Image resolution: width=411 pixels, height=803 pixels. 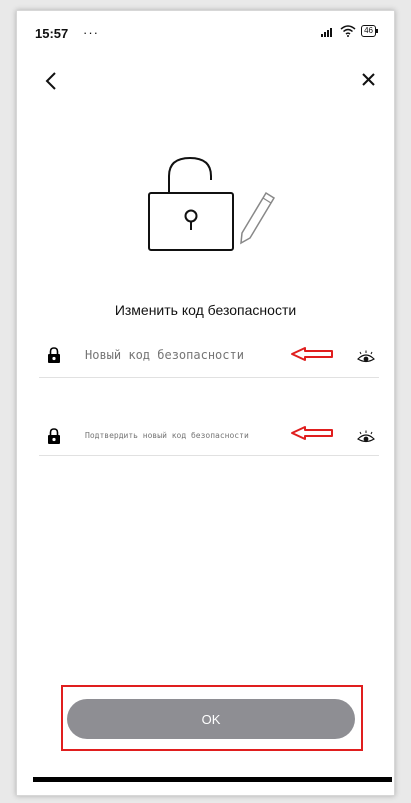 What do you see at coordinates (205, 29) in the screenshot?
I see `status-bar: 15:57 ··· 46` at bounding box center [205, 29].